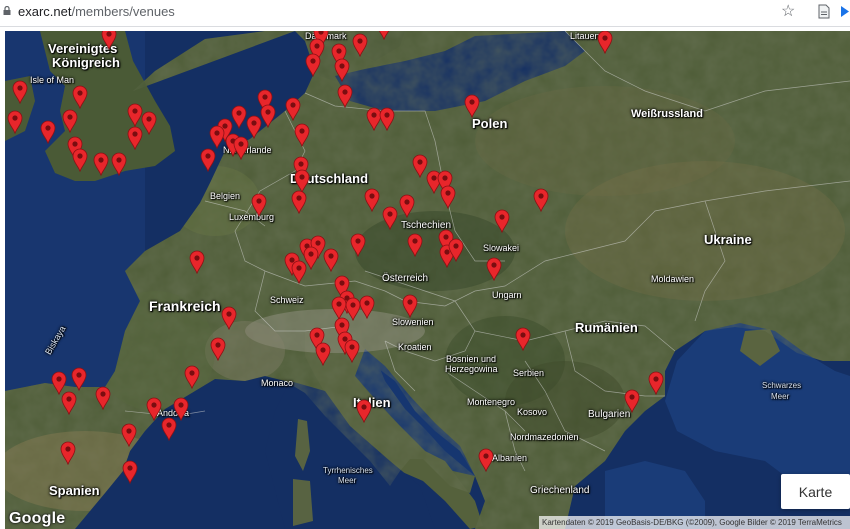 This screenshot has width=850, height=529. I want to click on label-griechenland: Griechenland, so click(560, 490).